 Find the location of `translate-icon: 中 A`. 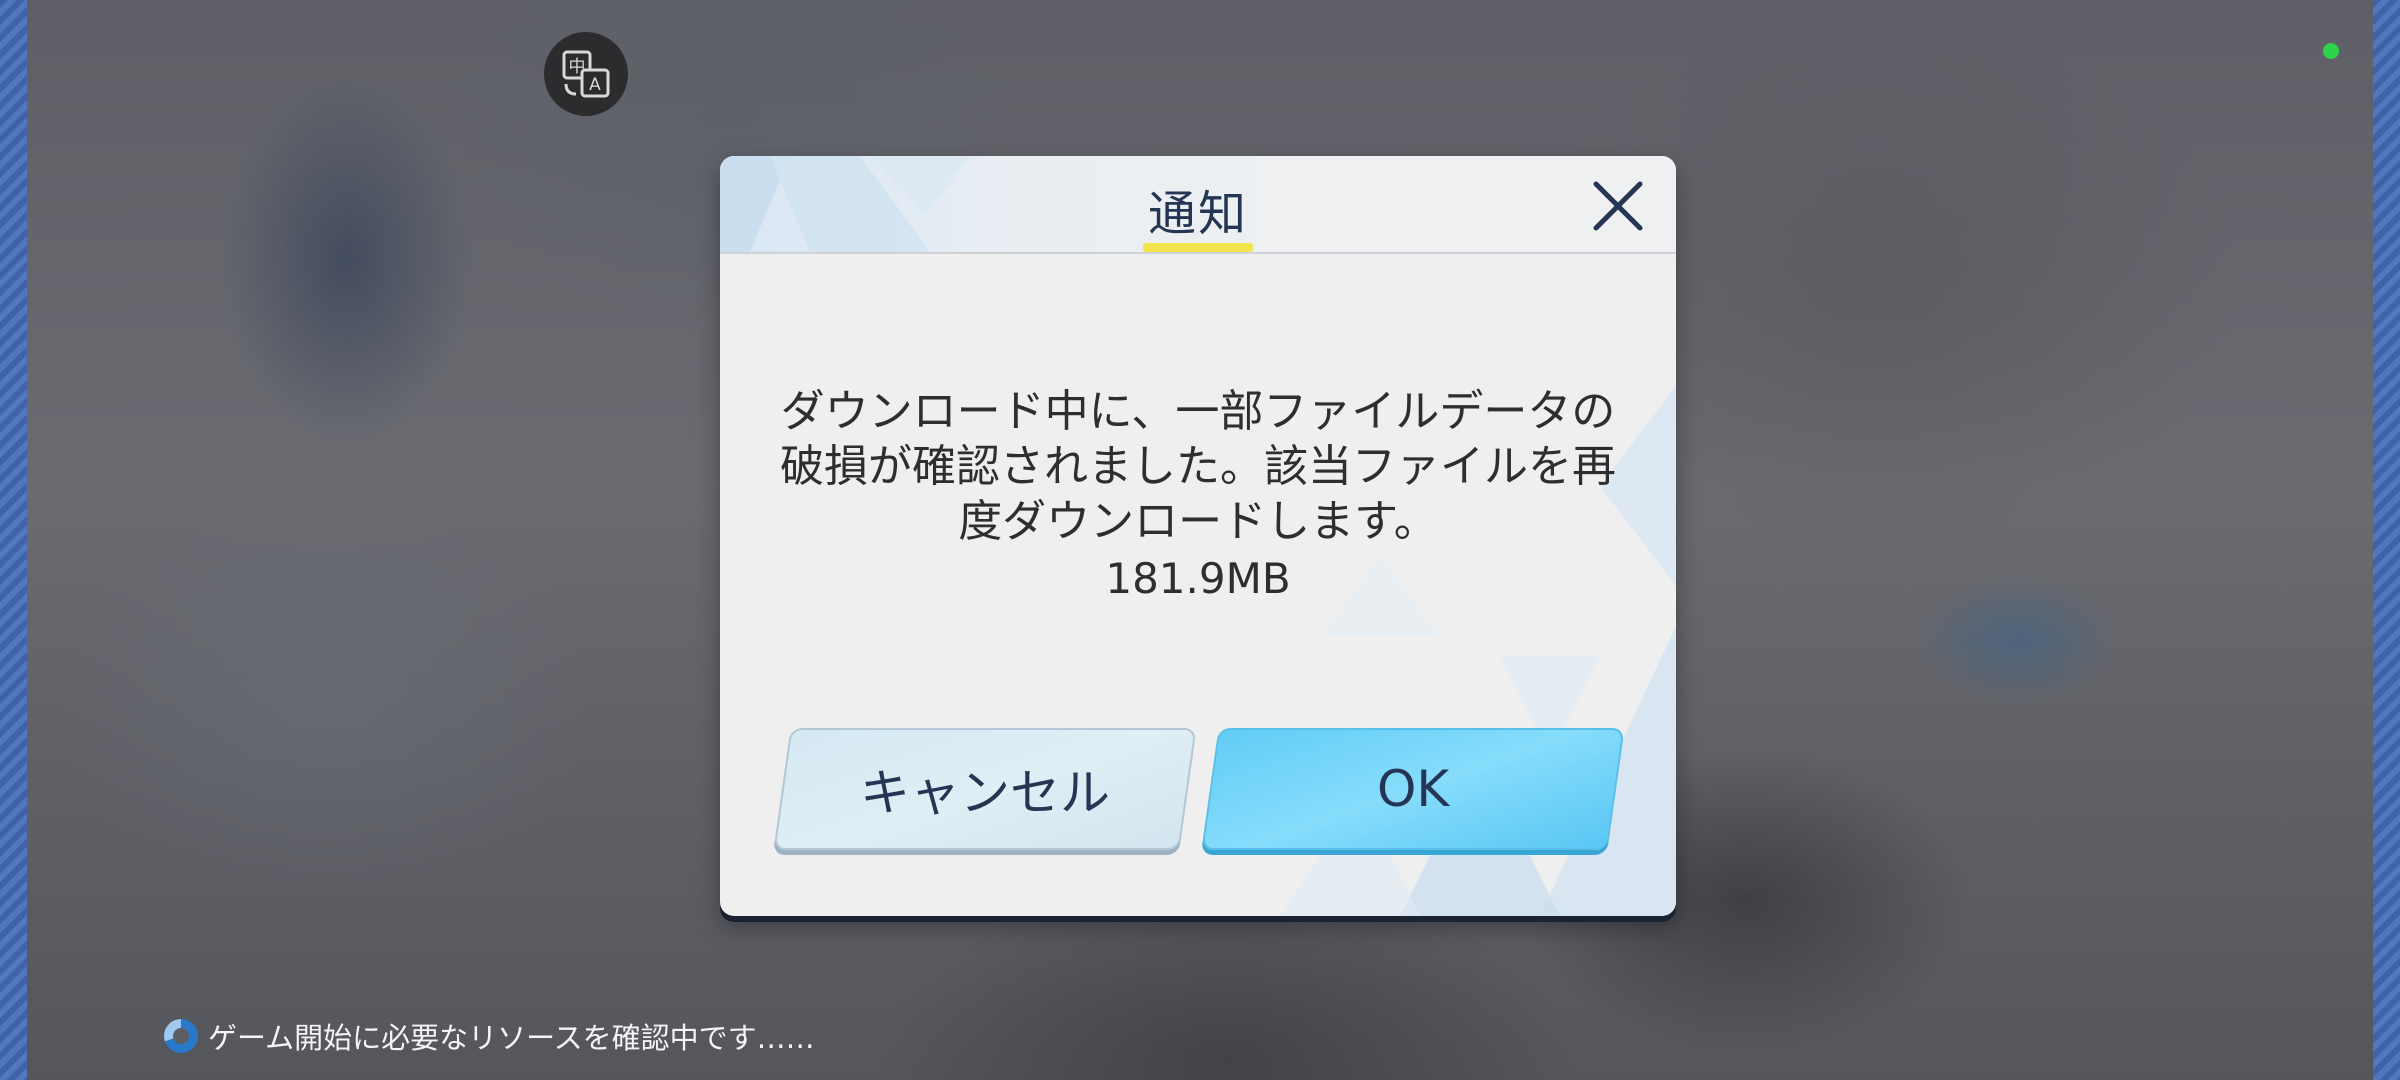

translate-icon: 中 A is located at coordinates (586, 74).